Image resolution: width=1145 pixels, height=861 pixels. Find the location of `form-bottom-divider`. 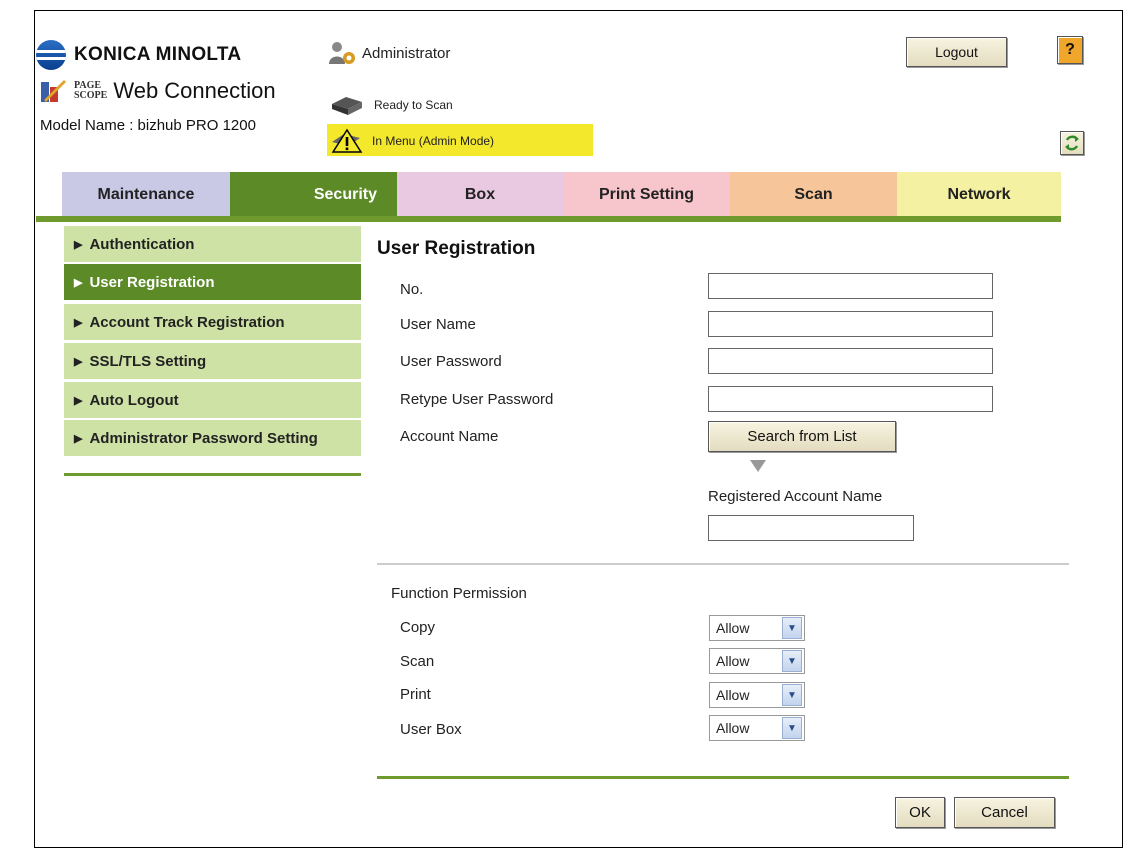

form-bottom-divider is located at coordinates (723, 777).